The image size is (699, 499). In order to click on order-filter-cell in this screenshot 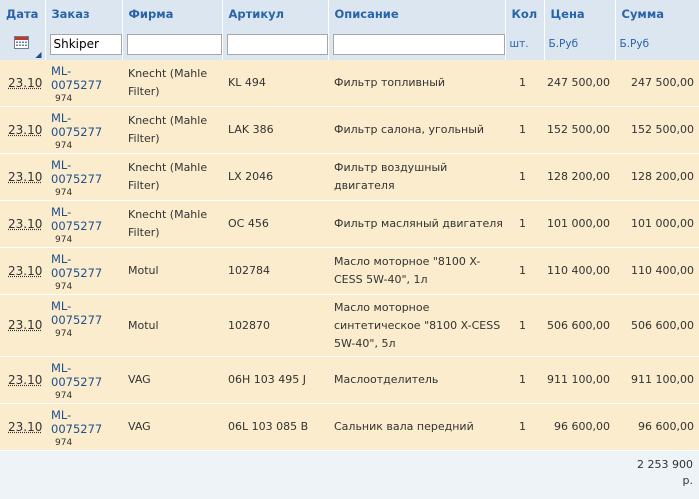, I will do `click(83, 44)`.